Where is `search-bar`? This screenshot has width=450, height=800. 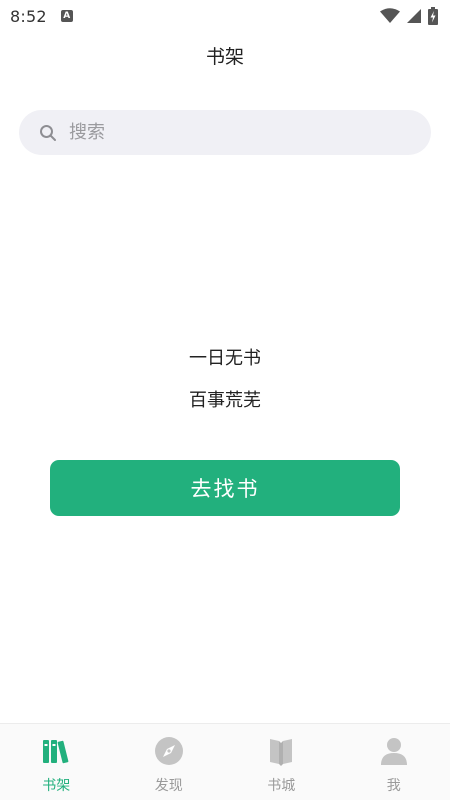
search-bar is located at coordinates (225, 132).